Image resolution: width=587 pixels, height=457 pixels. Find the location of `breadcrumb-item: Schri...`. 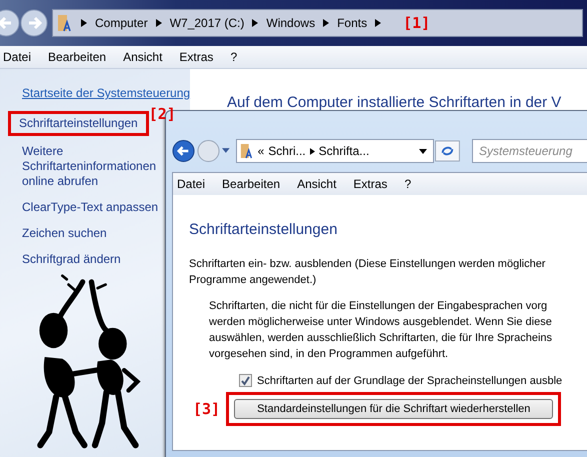

breadcrumb-item: Schri... is located at coordinates (287, 151).